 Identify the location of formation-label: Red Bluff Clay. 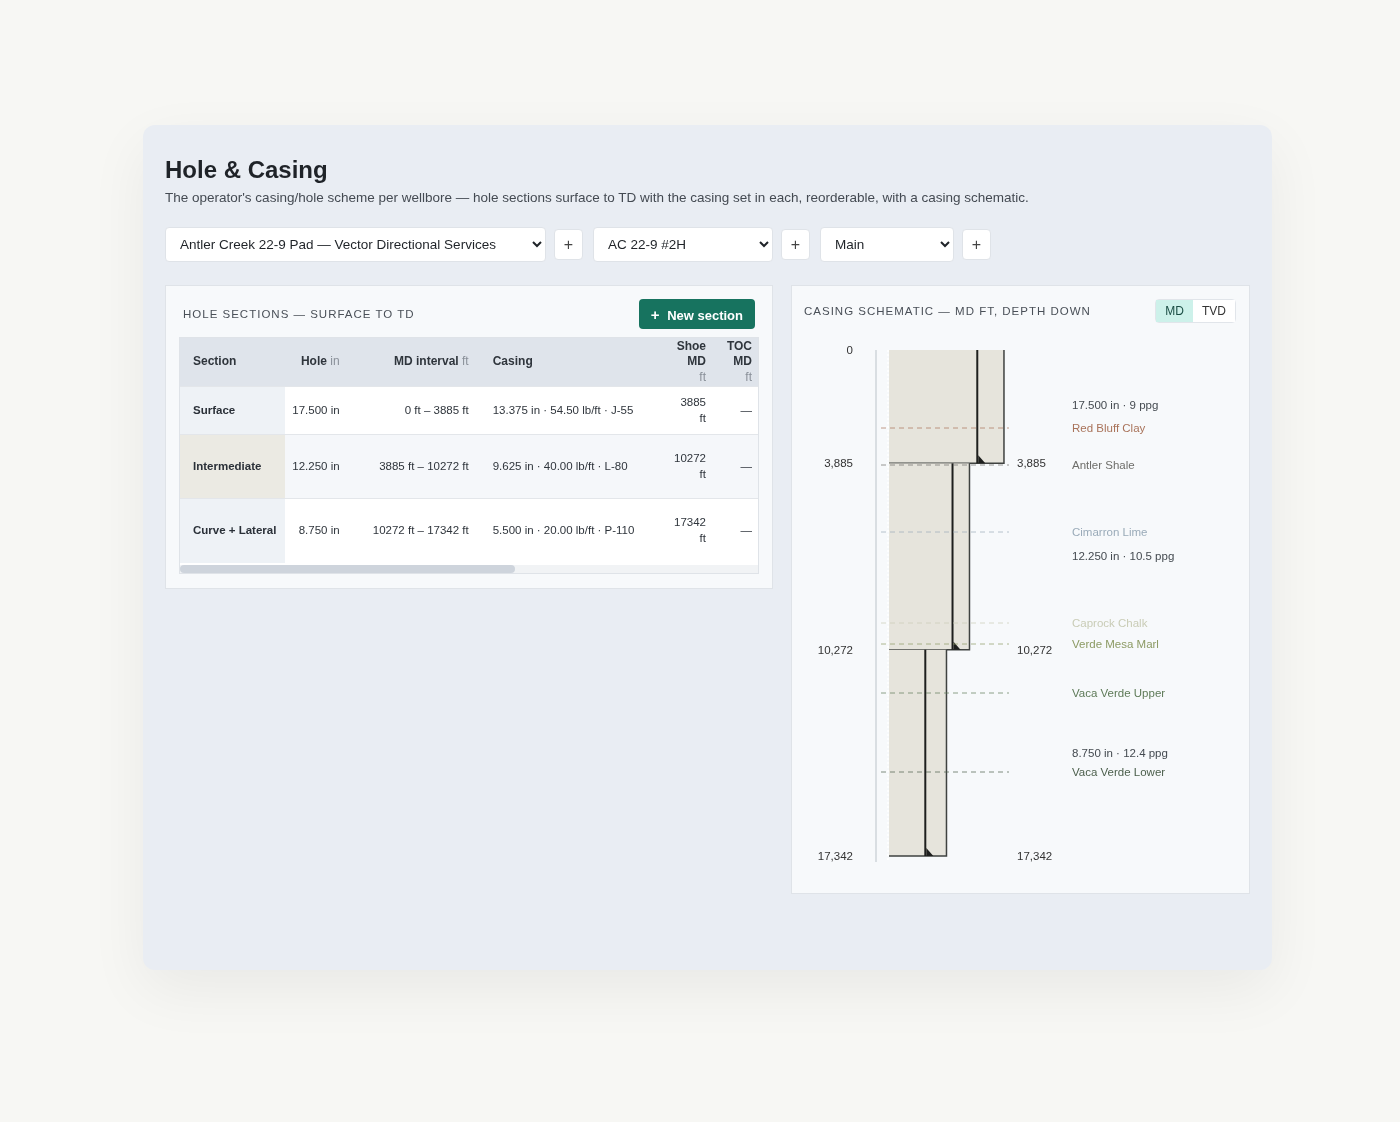
(1109, 428).